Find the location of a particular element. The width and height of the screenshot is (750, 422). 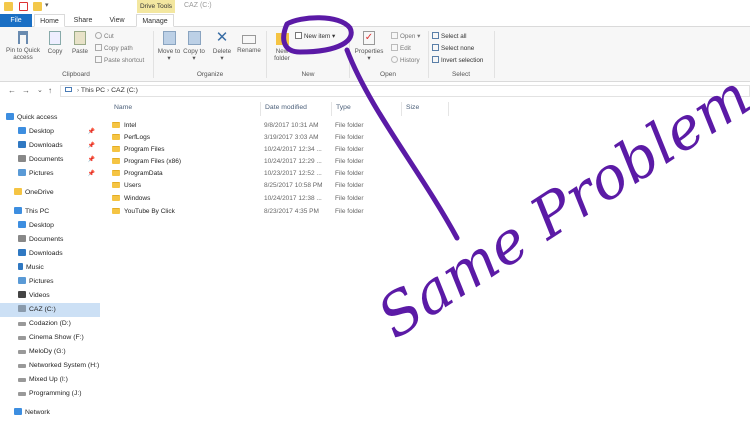

forward-arrow-icon: → is located at coordinates (26, 90).